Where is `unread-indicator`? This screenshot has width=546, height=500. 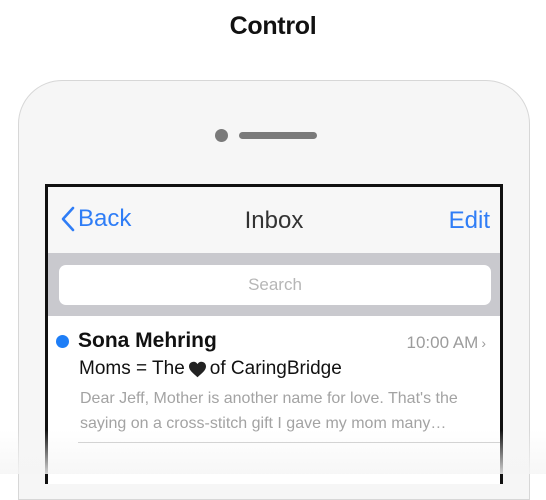 unread-indicator is located at coordinates (62, 341).